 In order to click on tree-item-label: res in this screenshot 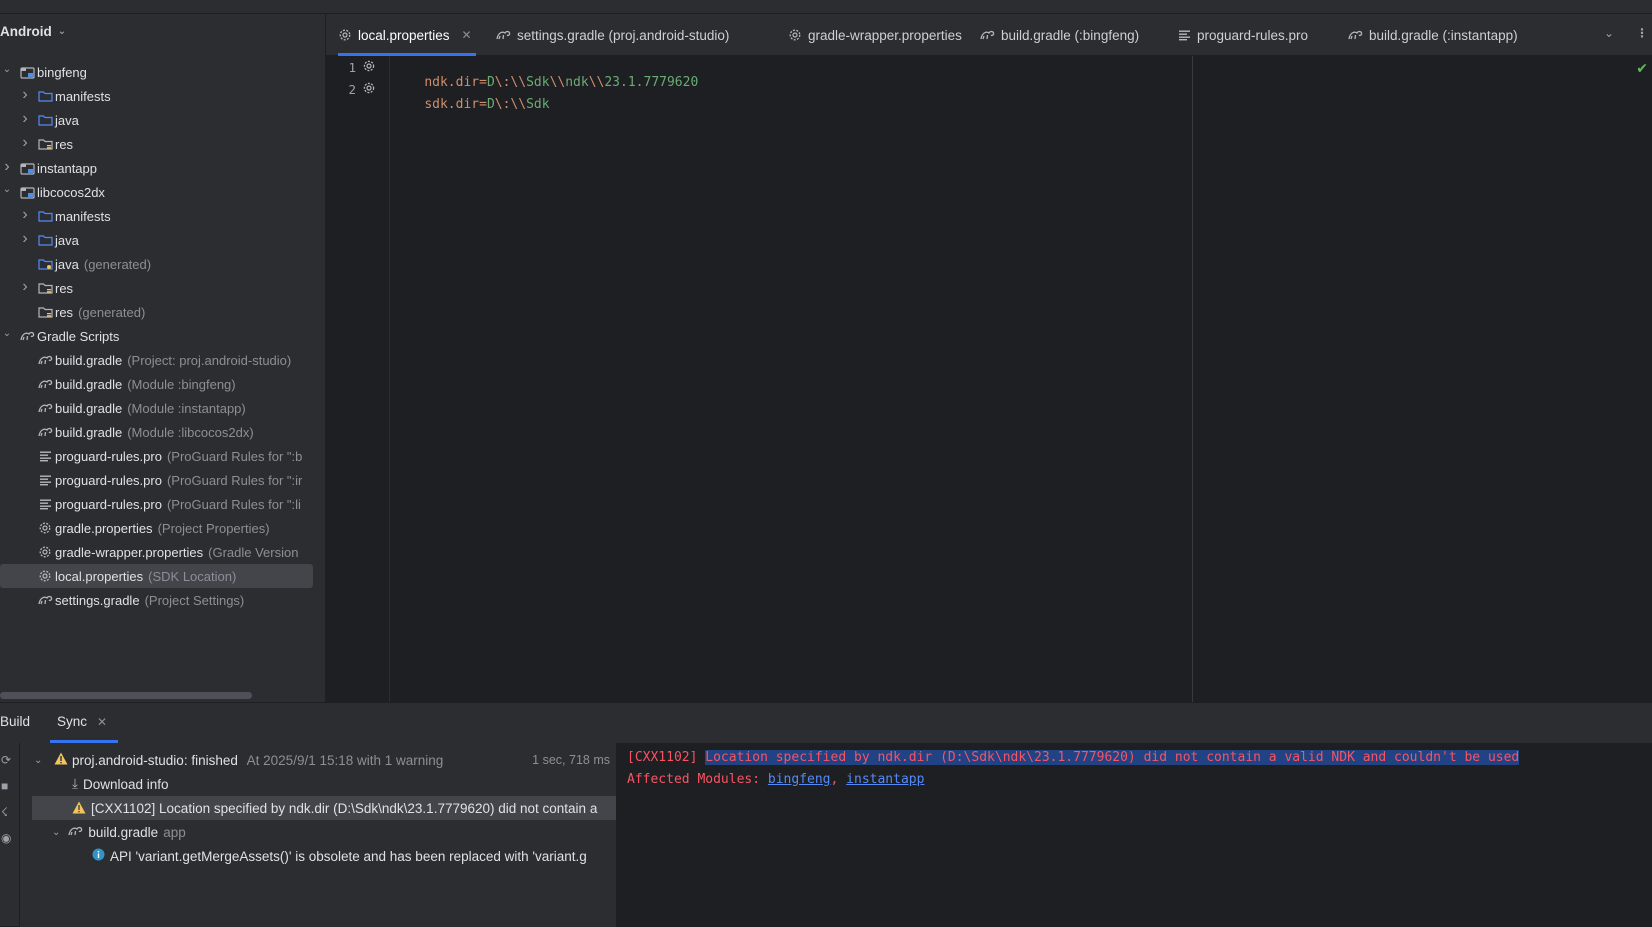, I will do `click(64, 144)`.